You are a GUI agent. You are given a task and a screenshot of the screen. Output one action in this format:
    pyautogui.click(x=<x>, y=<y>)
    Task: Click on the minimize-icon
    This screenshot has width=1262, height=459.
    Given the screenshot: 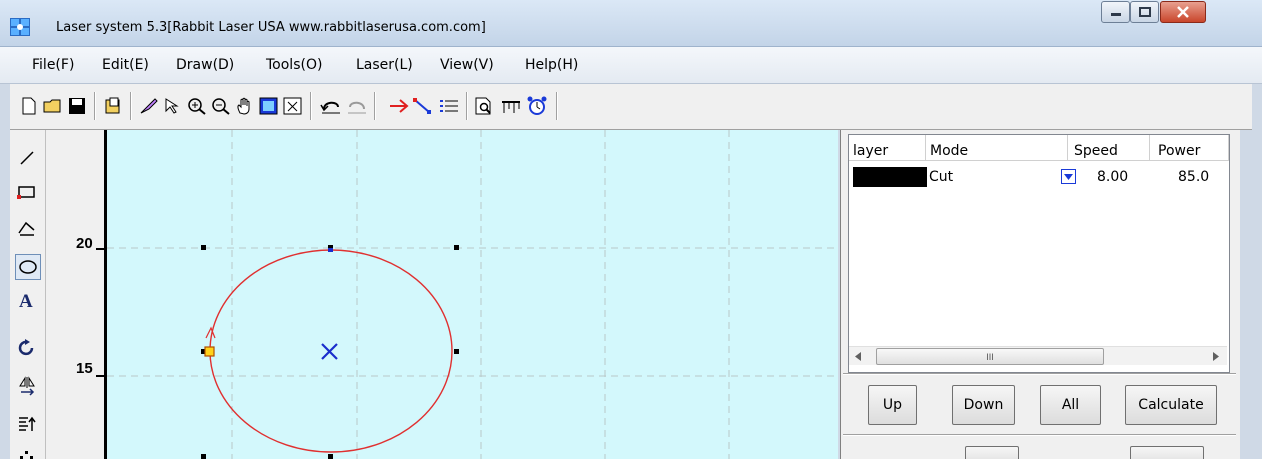 What is the action you would take?
    pyautogui.click(x=1115, y=14)
    